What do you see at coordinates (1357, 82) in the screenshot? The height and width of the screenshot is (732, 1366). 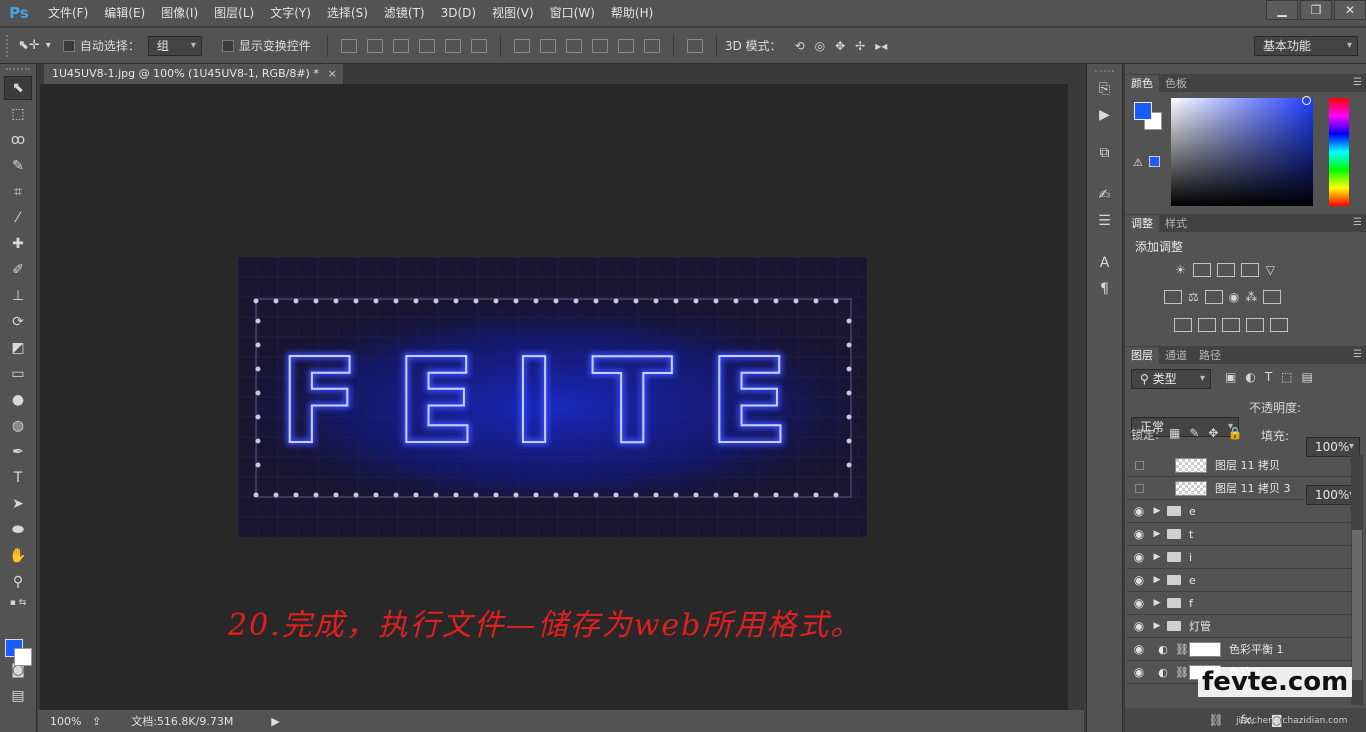 I see `color-panel-menu-icon: ☰` at bounding box center [1357, 82].